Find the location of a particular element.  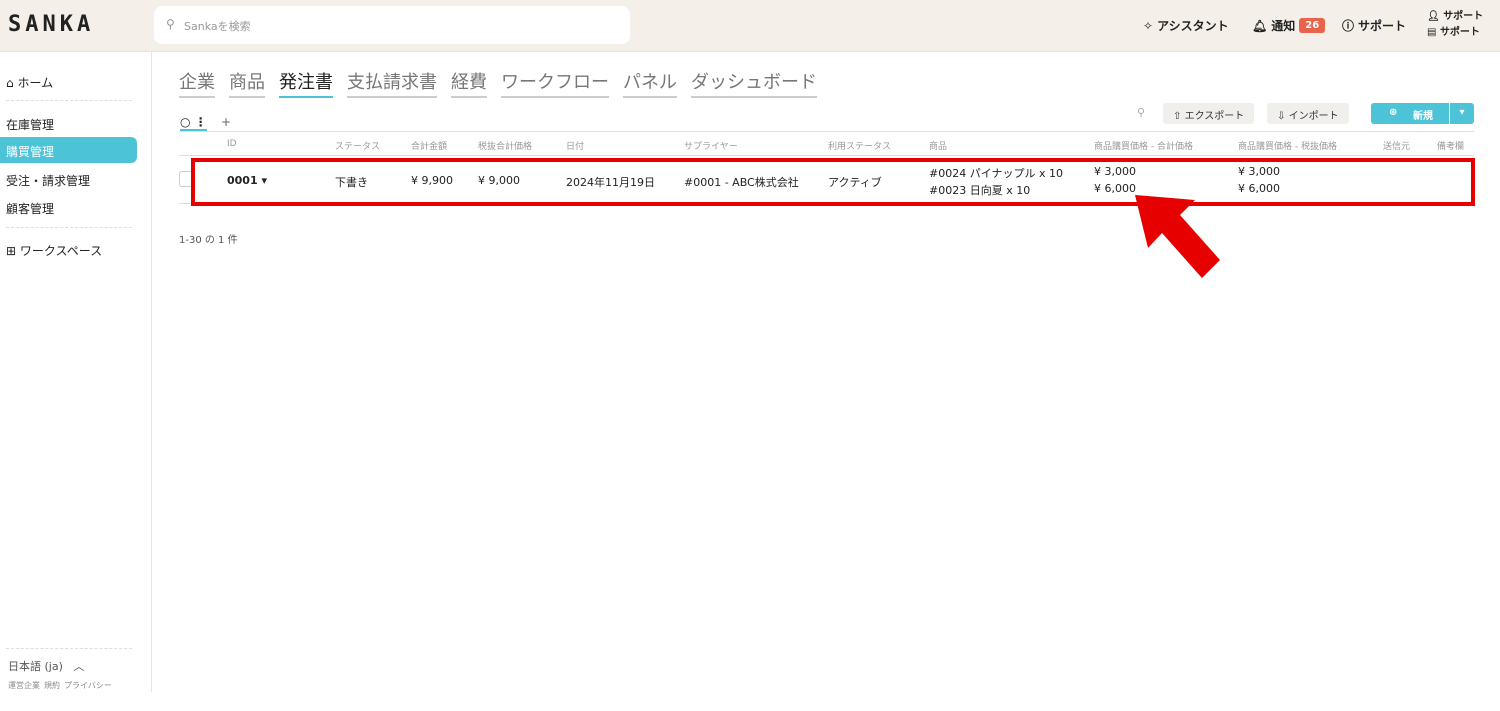

tab-panel: パネル is located at coordinates (650, 83).